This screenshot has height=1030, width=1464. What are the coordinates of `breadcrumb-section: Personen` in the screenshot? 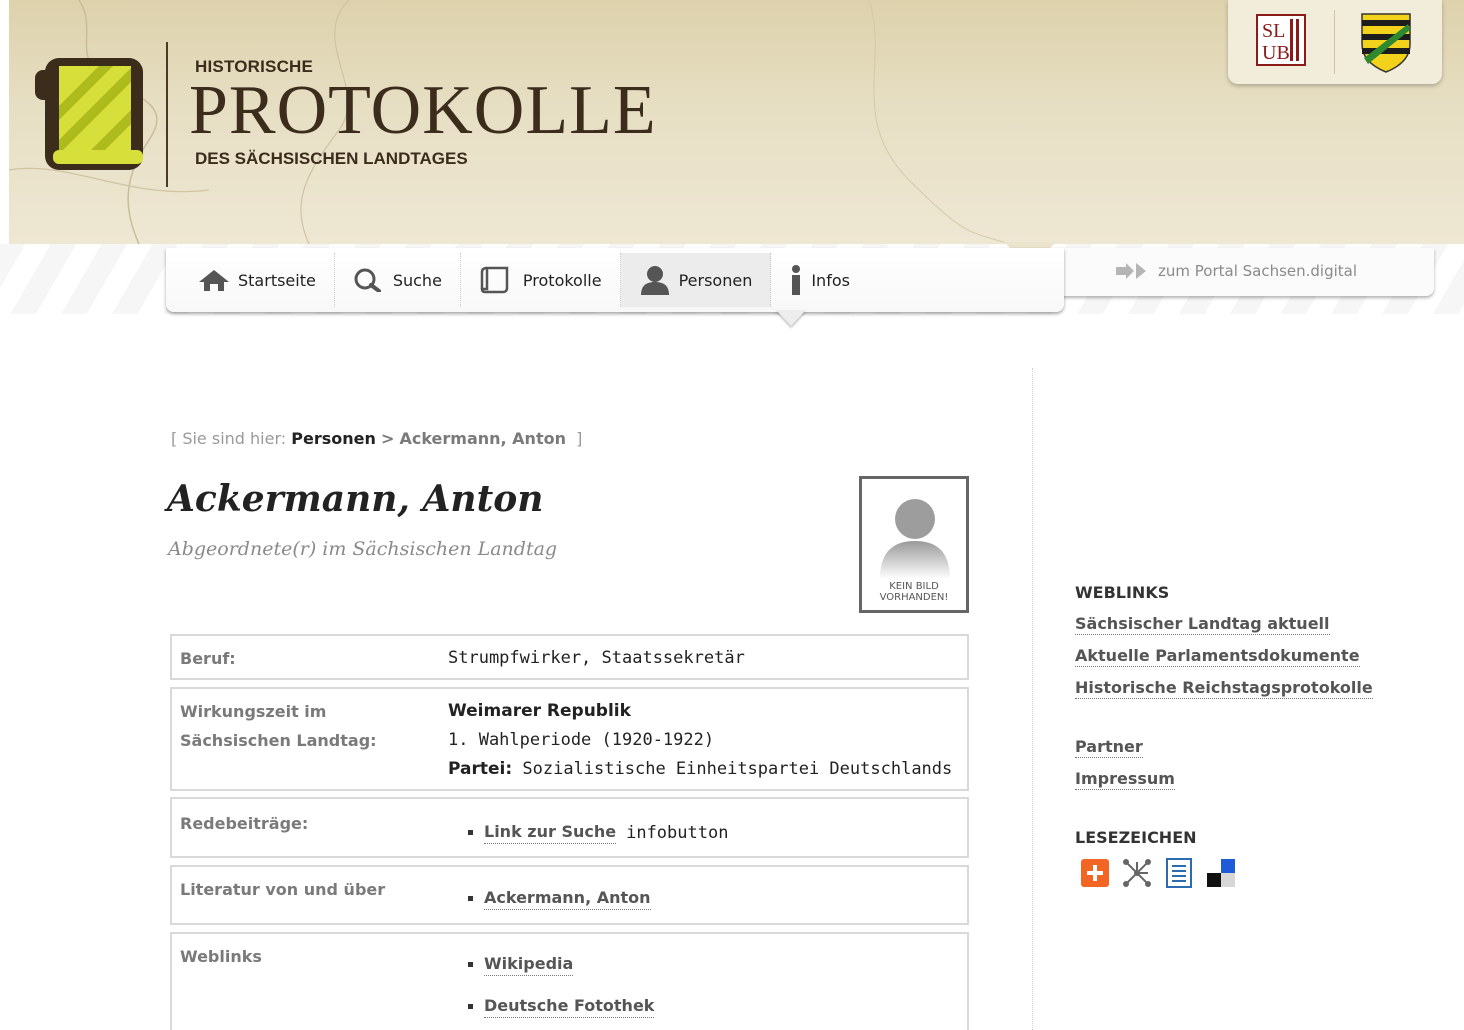 It's located at (333, 438).